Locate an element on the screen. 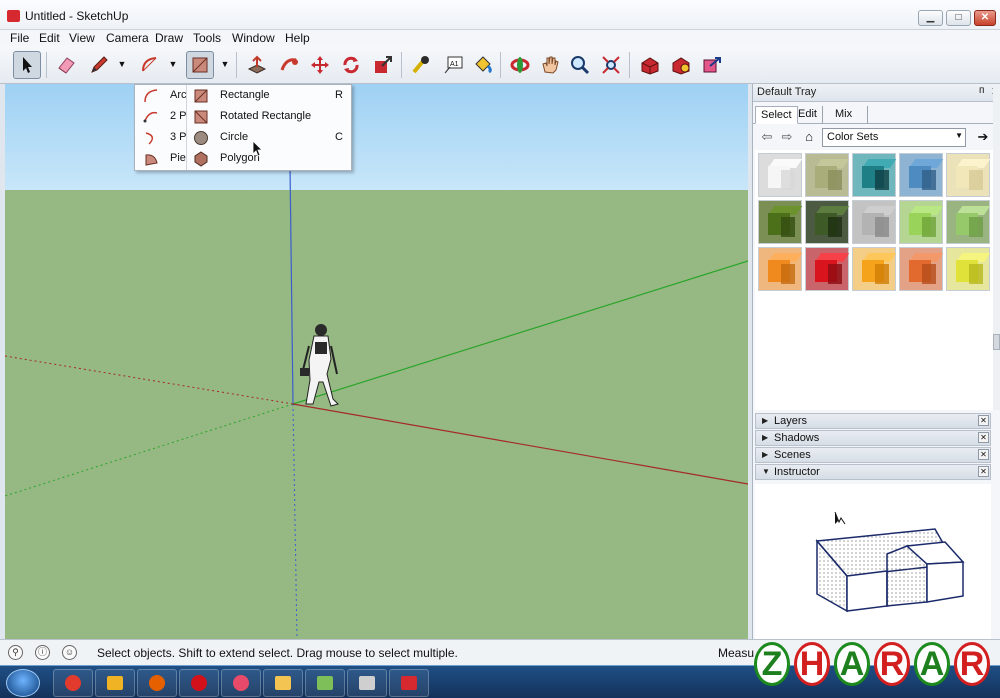 The height and width of the screenshot is (698, 1000). video-taskbar-button is located at coordinates (367, 683).